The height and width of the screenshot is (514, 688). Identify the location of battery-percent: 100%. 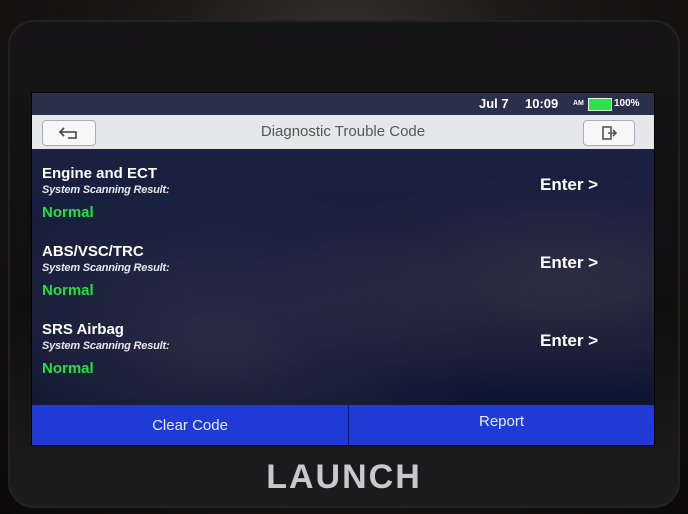
(627, 103).